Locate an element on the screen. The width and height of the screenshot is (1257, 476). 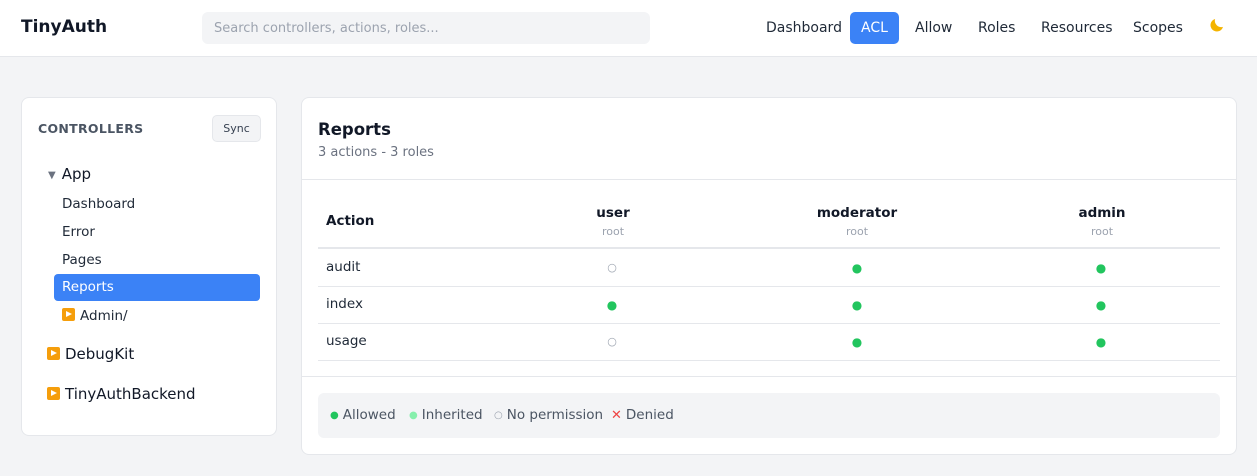
nav-scopes: Scopes is located at coordinates (1158, 28).